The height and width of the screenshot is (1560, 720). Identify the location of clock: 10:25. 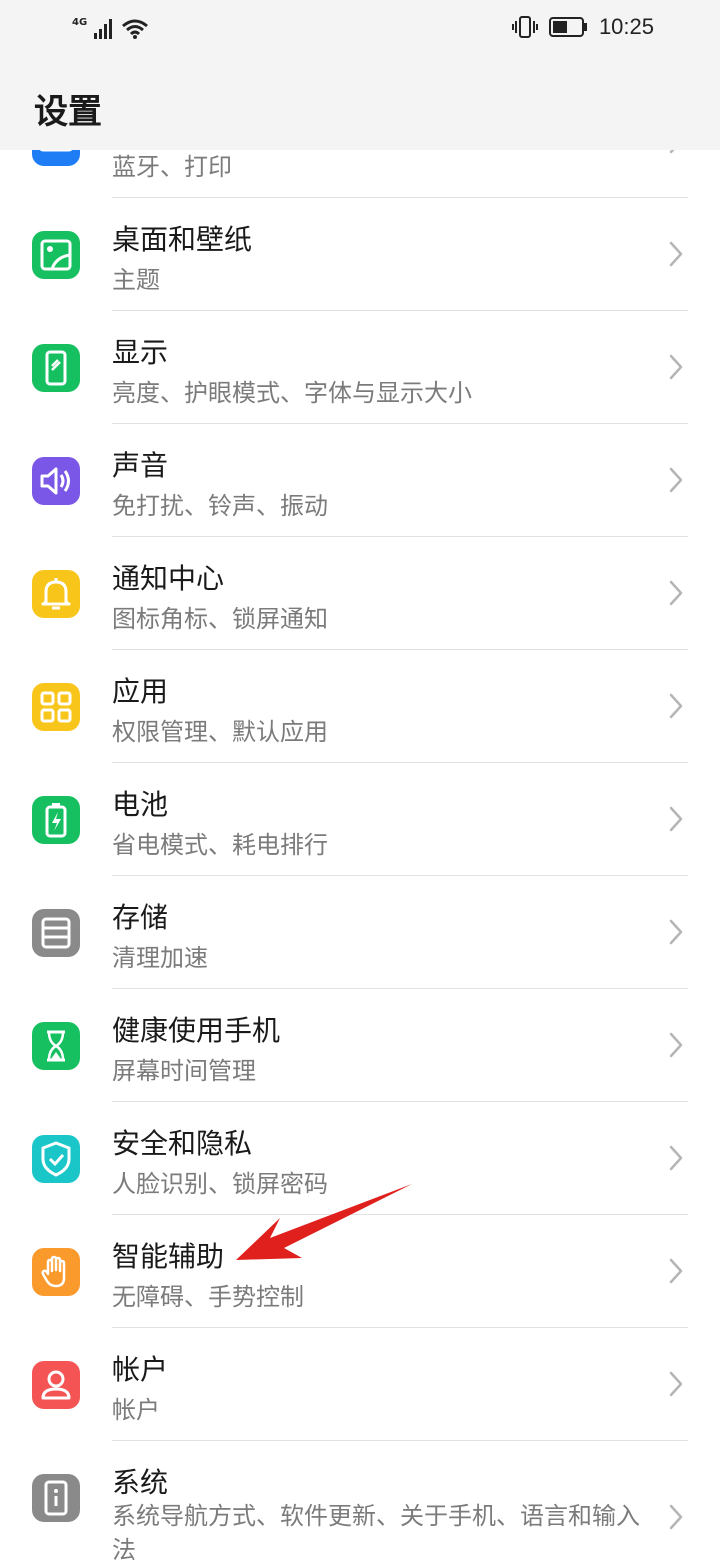
(626, 26).